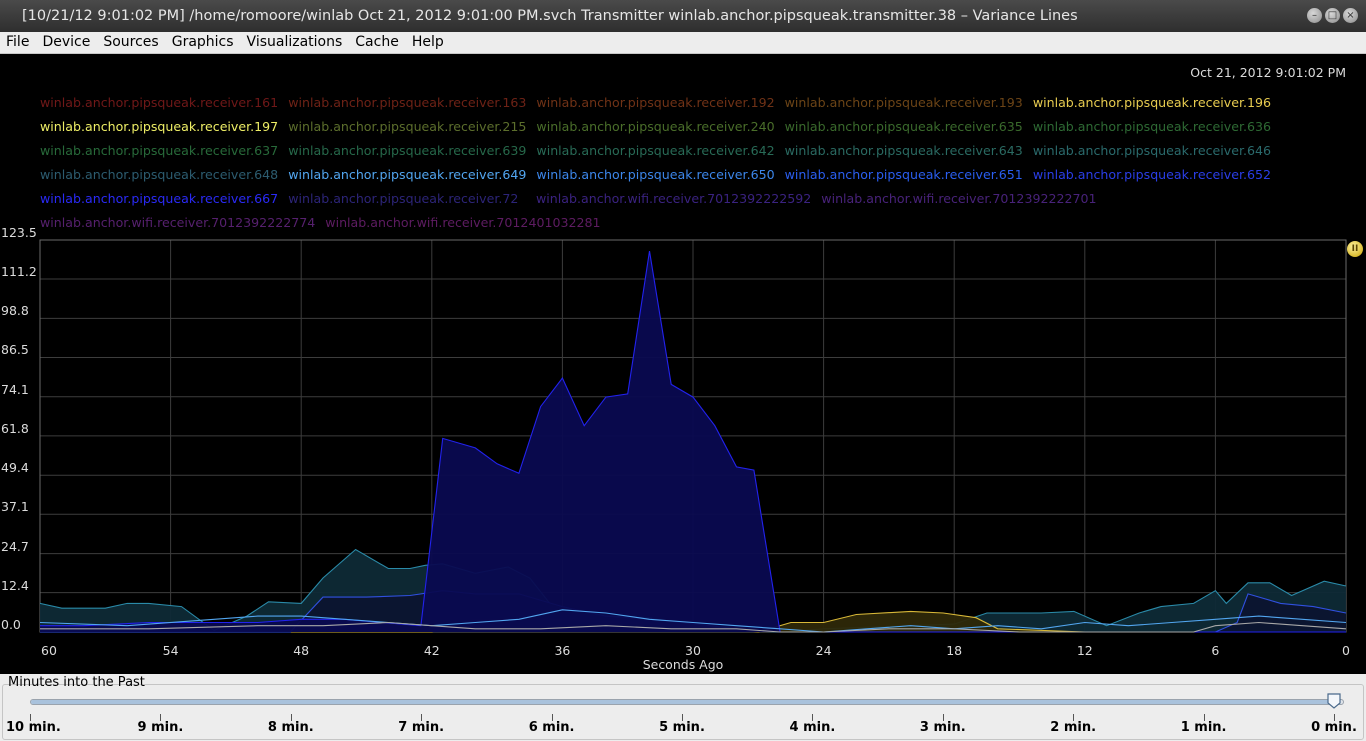 This screenshot has width=1366, height=741. Describe the element at coordinates (1334, 701) in the screenshot. I see `slider-thumb` at that location.